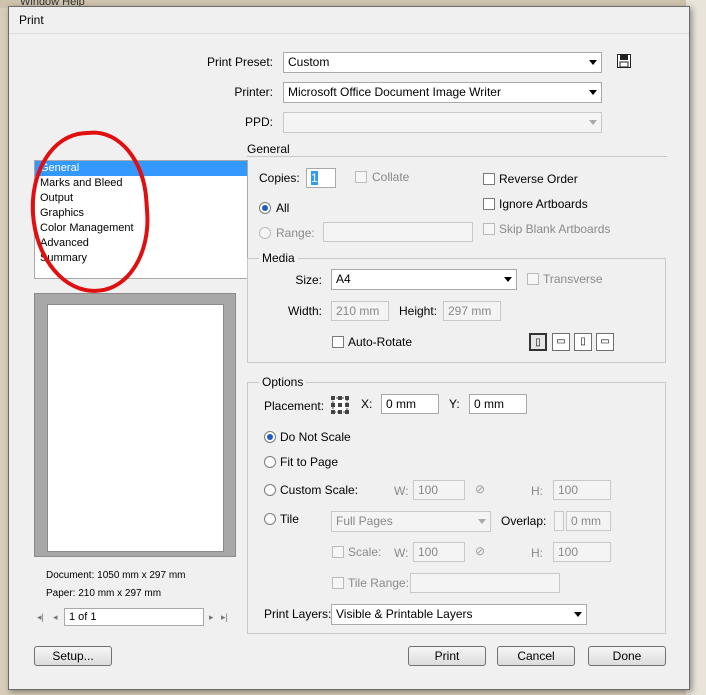 This screenshot has height=695, width=706. What do you see at coordinates (55, 617) in the screenshot?
I see `previous-page-icon: ◂` at bounding box center [55, 617].